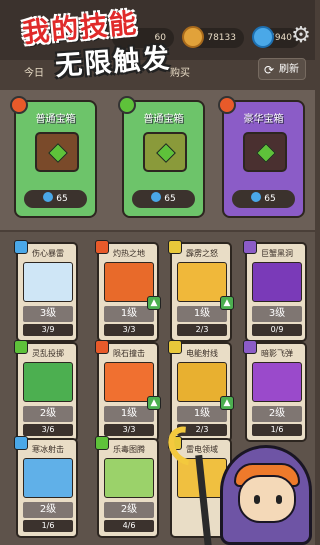  Describe the element at coordinates (180, 73) in the screenshot. I see `buy-label: 购买` at that location.